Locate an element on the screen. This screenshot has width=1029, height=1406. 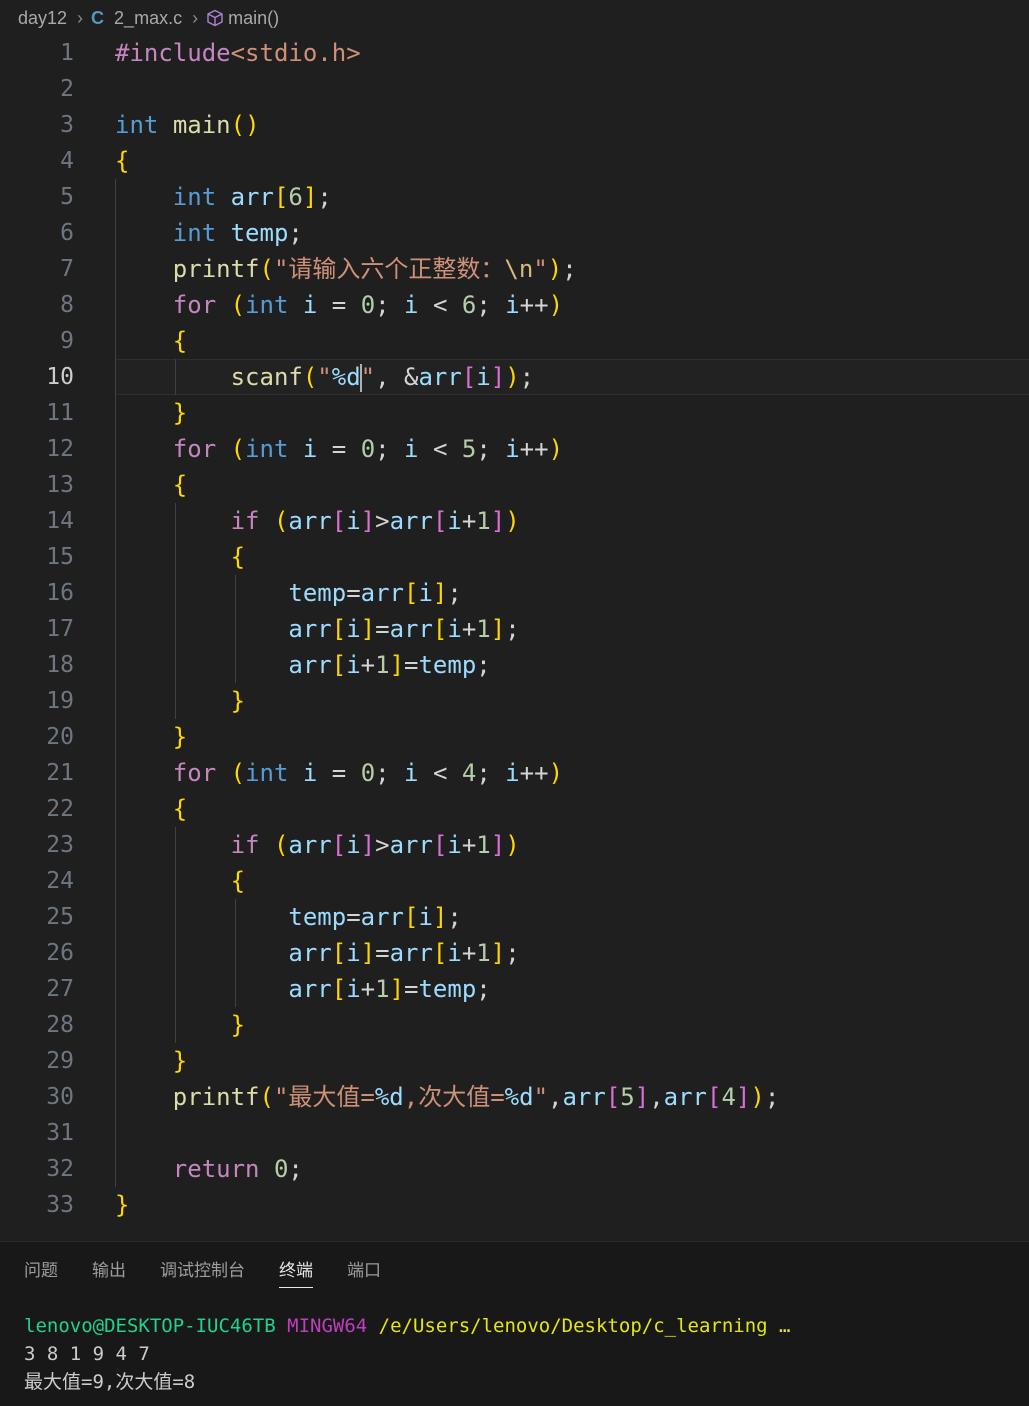
terminal-input-line: 3 8 1 9 4 7 is located at coordinates (87, 1354).